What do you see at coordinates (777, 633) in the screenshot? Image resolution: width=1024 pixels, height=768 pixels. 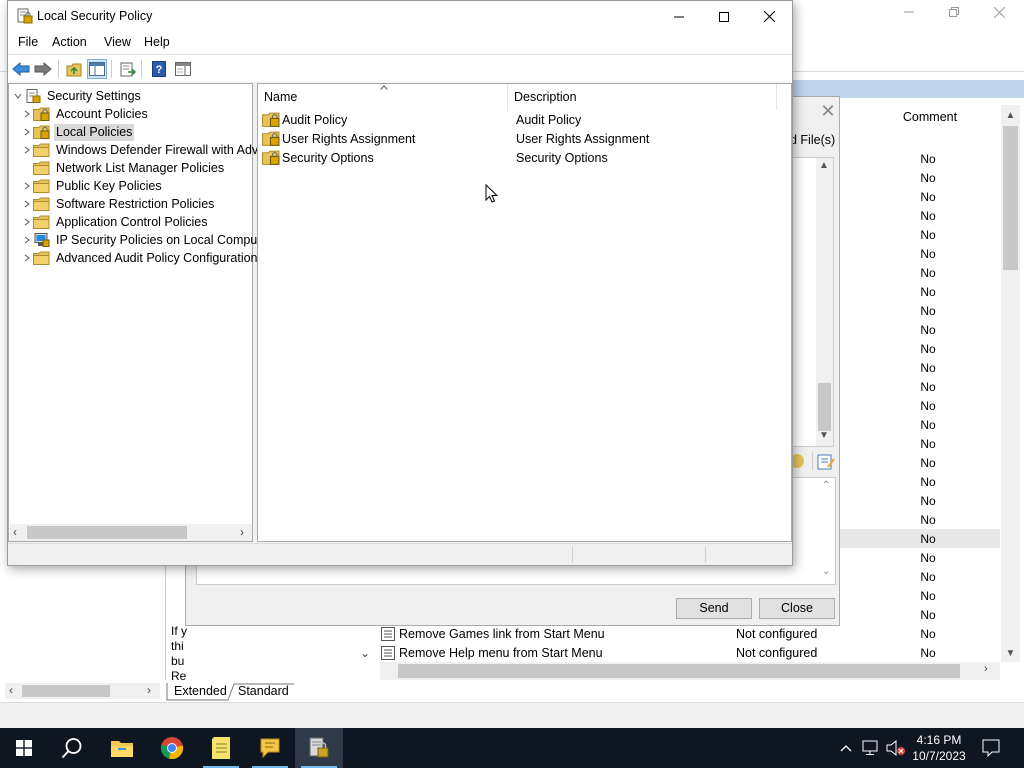 I see `setting-state: Not configured` at bounding box center [777, 633].